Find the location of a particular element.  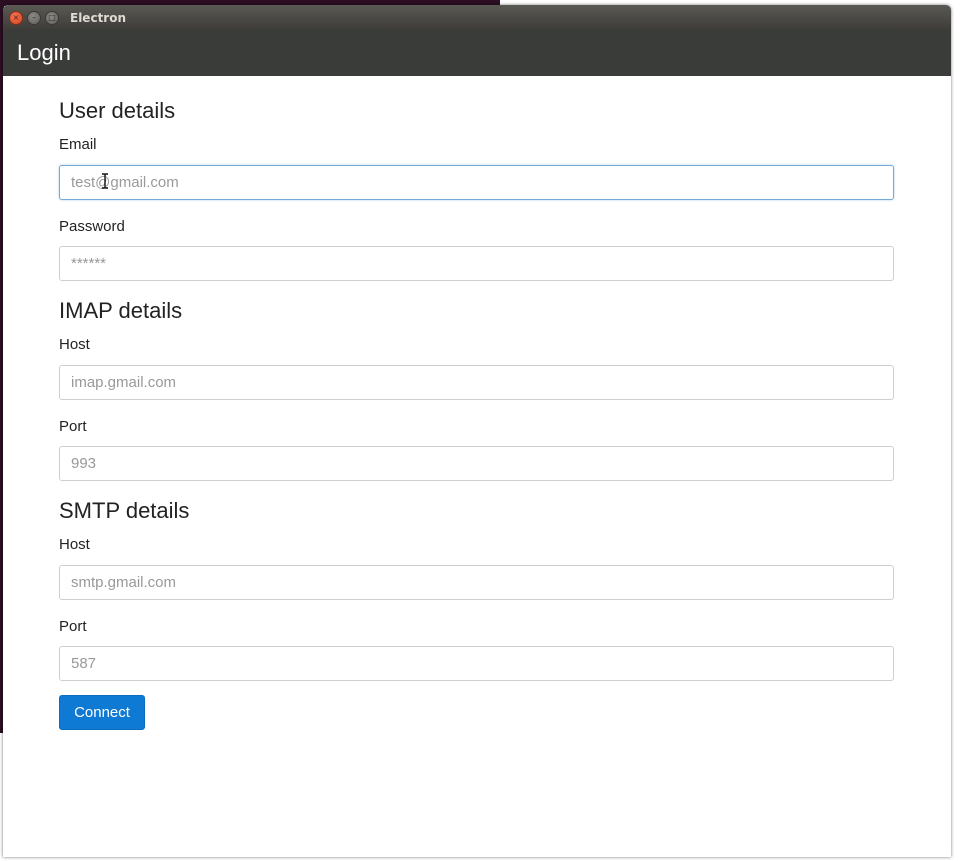

window-maximize-button: □ is located at coordinates (52, 17).